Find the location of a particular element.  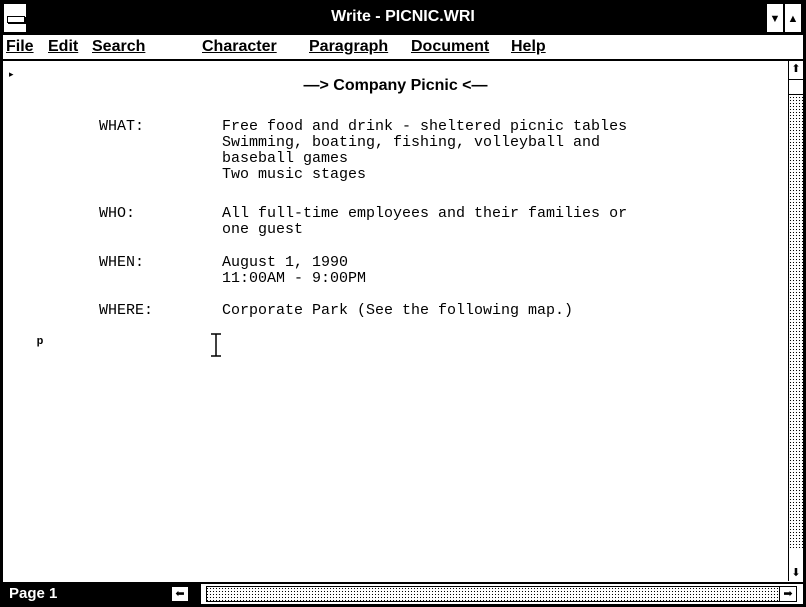

title-bar: Write - PICNIC.WRI ▼ ▲ is located at coordinates (403, 19).